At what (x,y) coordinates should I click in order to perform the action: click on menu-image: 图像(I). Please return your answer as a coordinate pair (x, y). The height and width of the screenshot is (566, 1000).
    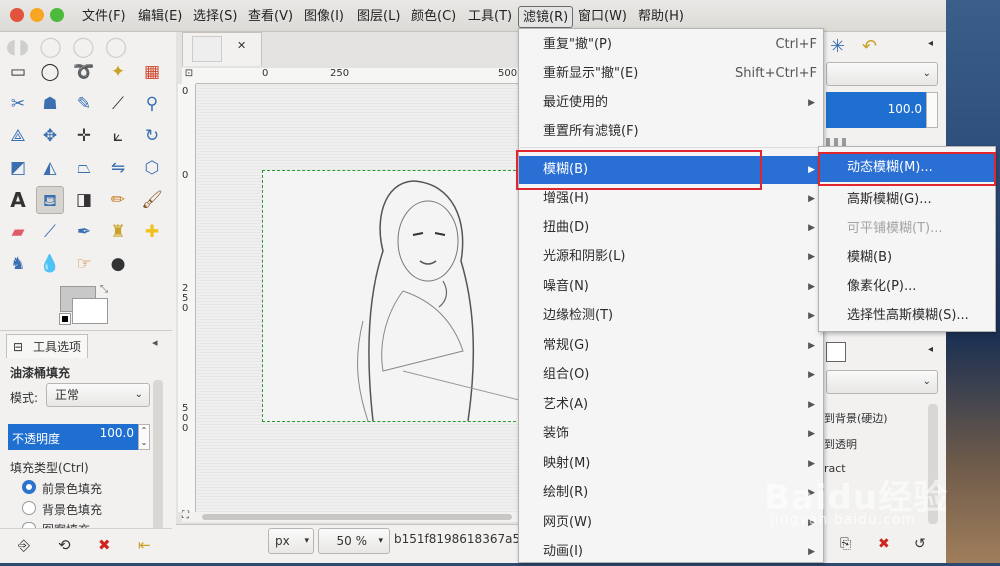
    Looking at the image, I should click on (324, 17).